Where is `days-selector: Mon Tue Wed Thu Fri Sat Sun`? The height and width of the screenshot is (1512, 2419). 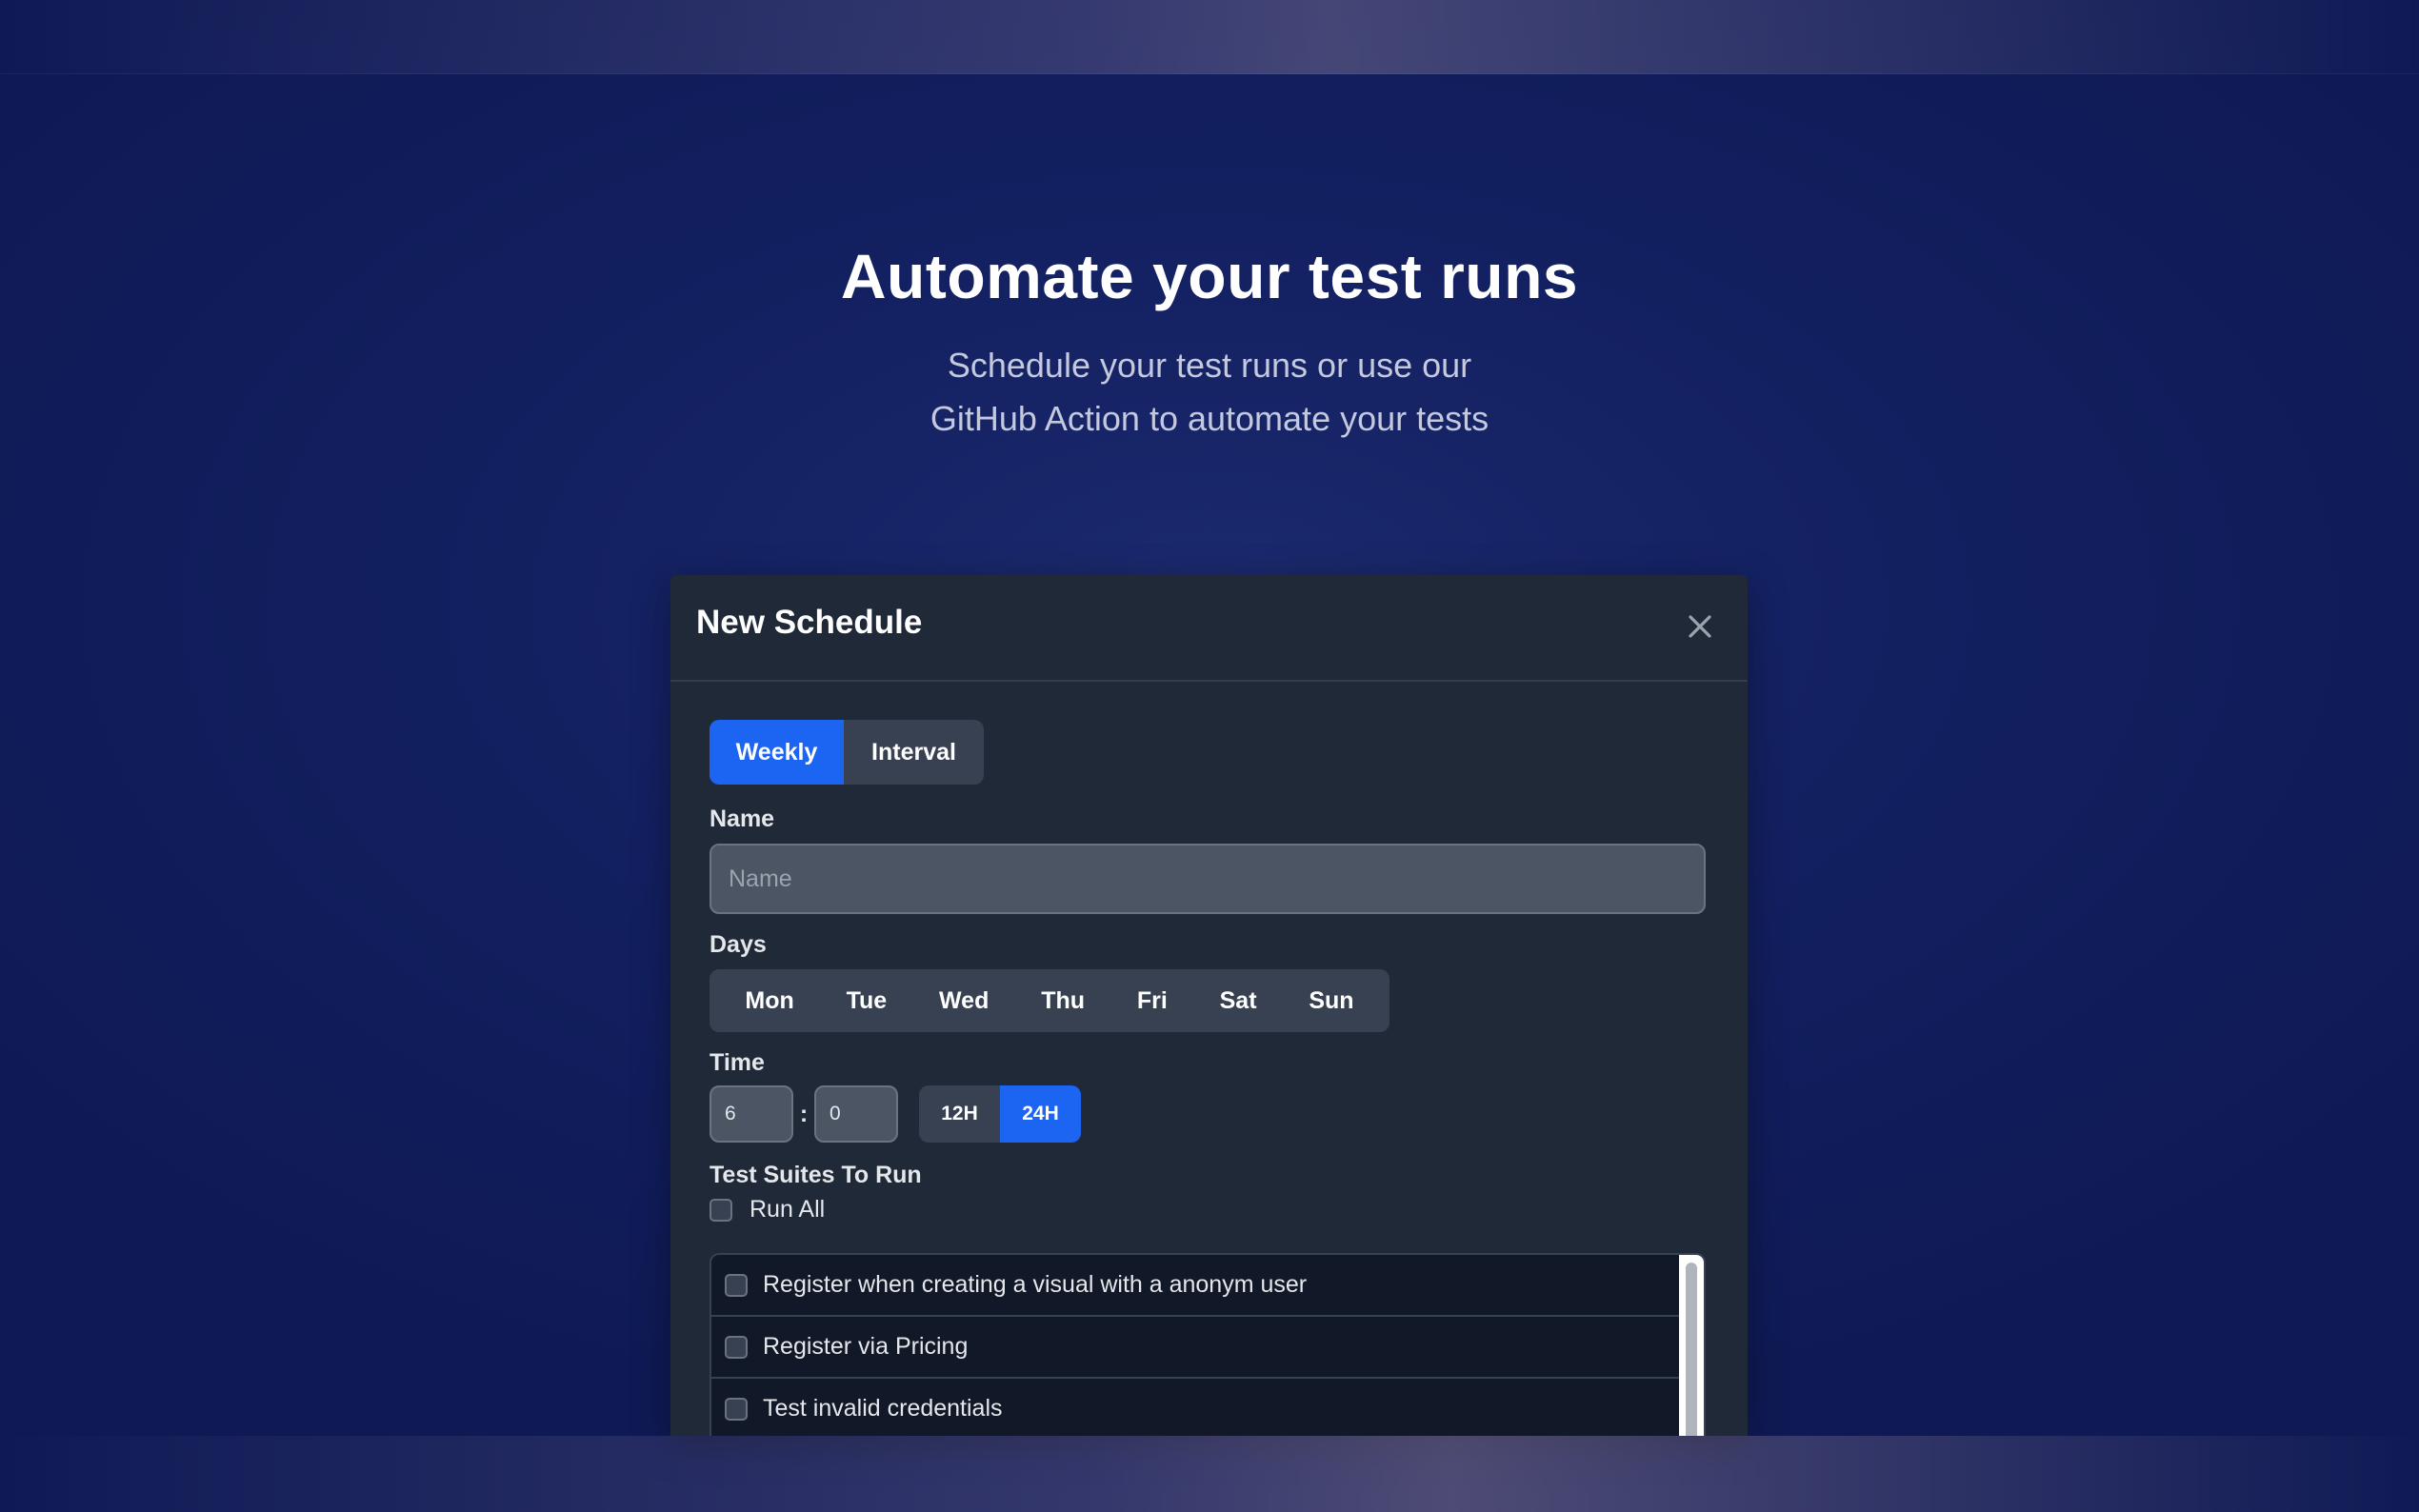 days-selector: Mon Tue Wed Thu Fri Sat Sun is located at coordinates (1049, 1000).